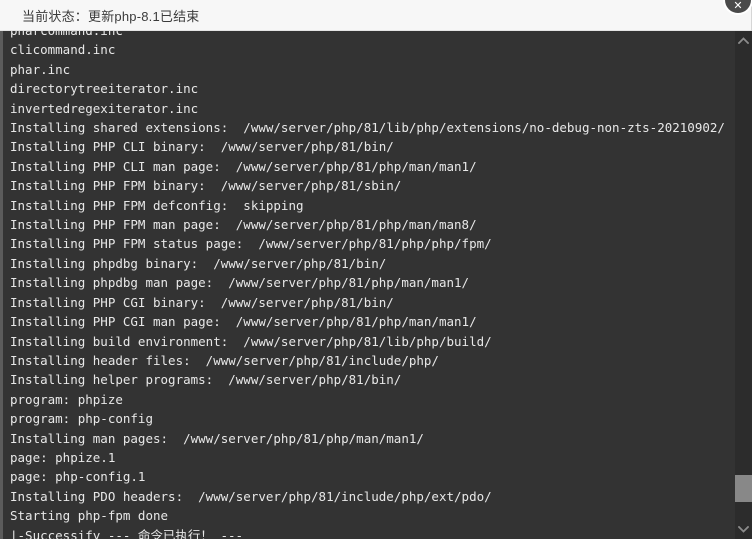 The height and width of the screenshot is (539, 752). What do you see at coordinates (63, 50) in the screenshot?
I see `terminal-line: clicommand.inc` at bounding box center [63, 50].